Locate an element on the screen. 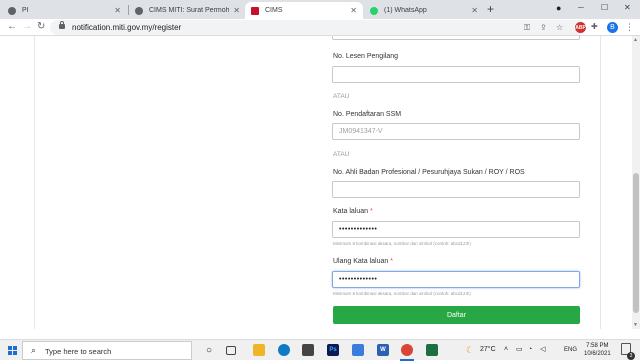  menu-icon: ⋮ is located at coordinates (629, 27).